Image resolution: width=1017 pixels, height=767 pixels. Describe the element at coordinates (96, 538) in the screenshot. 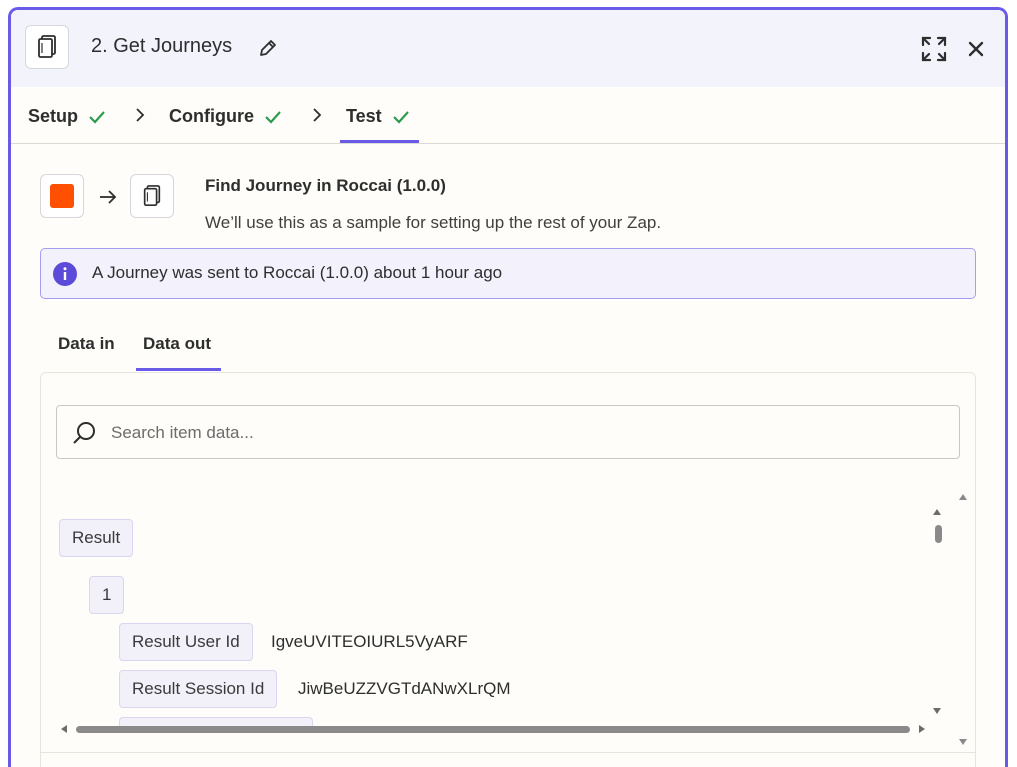

I see `tree-key-result: Result` at that location.